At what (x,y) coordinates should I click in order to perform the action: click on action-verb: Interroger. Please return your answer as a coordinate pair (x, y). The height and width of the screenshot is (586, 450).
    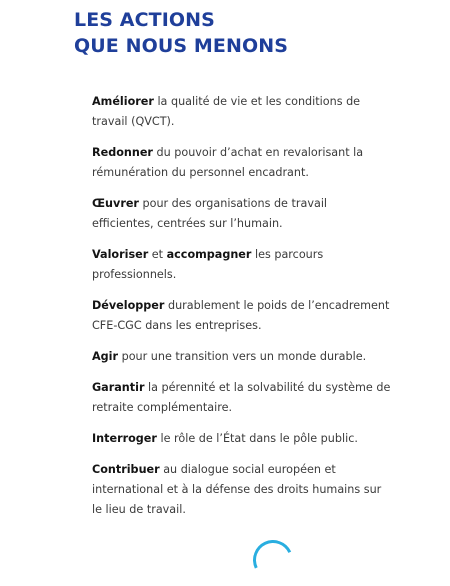
    Looking at the image, I should click on (124, 438).